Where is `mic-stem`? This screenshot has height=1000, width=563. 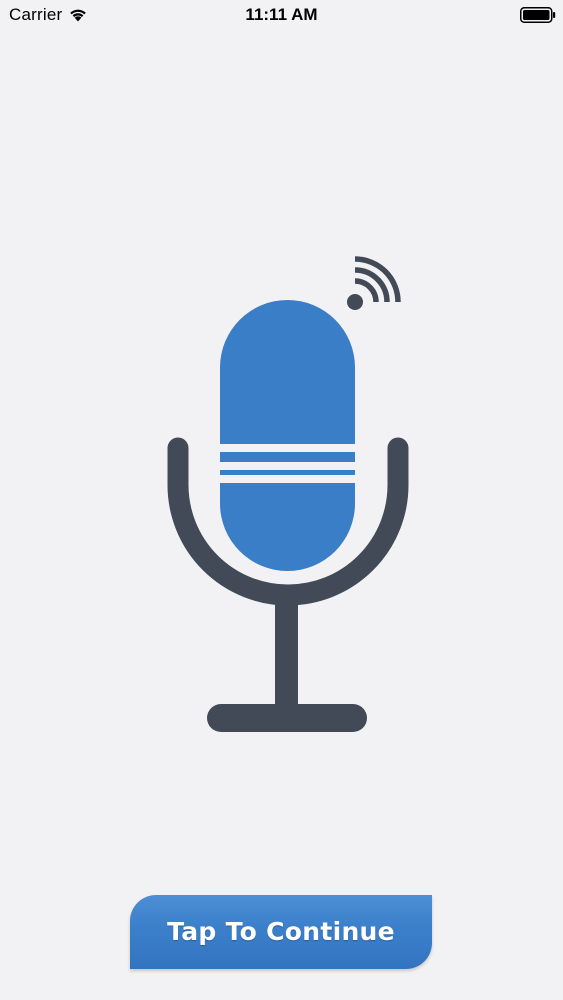
mic-stem is located at coordinates (286, 652).